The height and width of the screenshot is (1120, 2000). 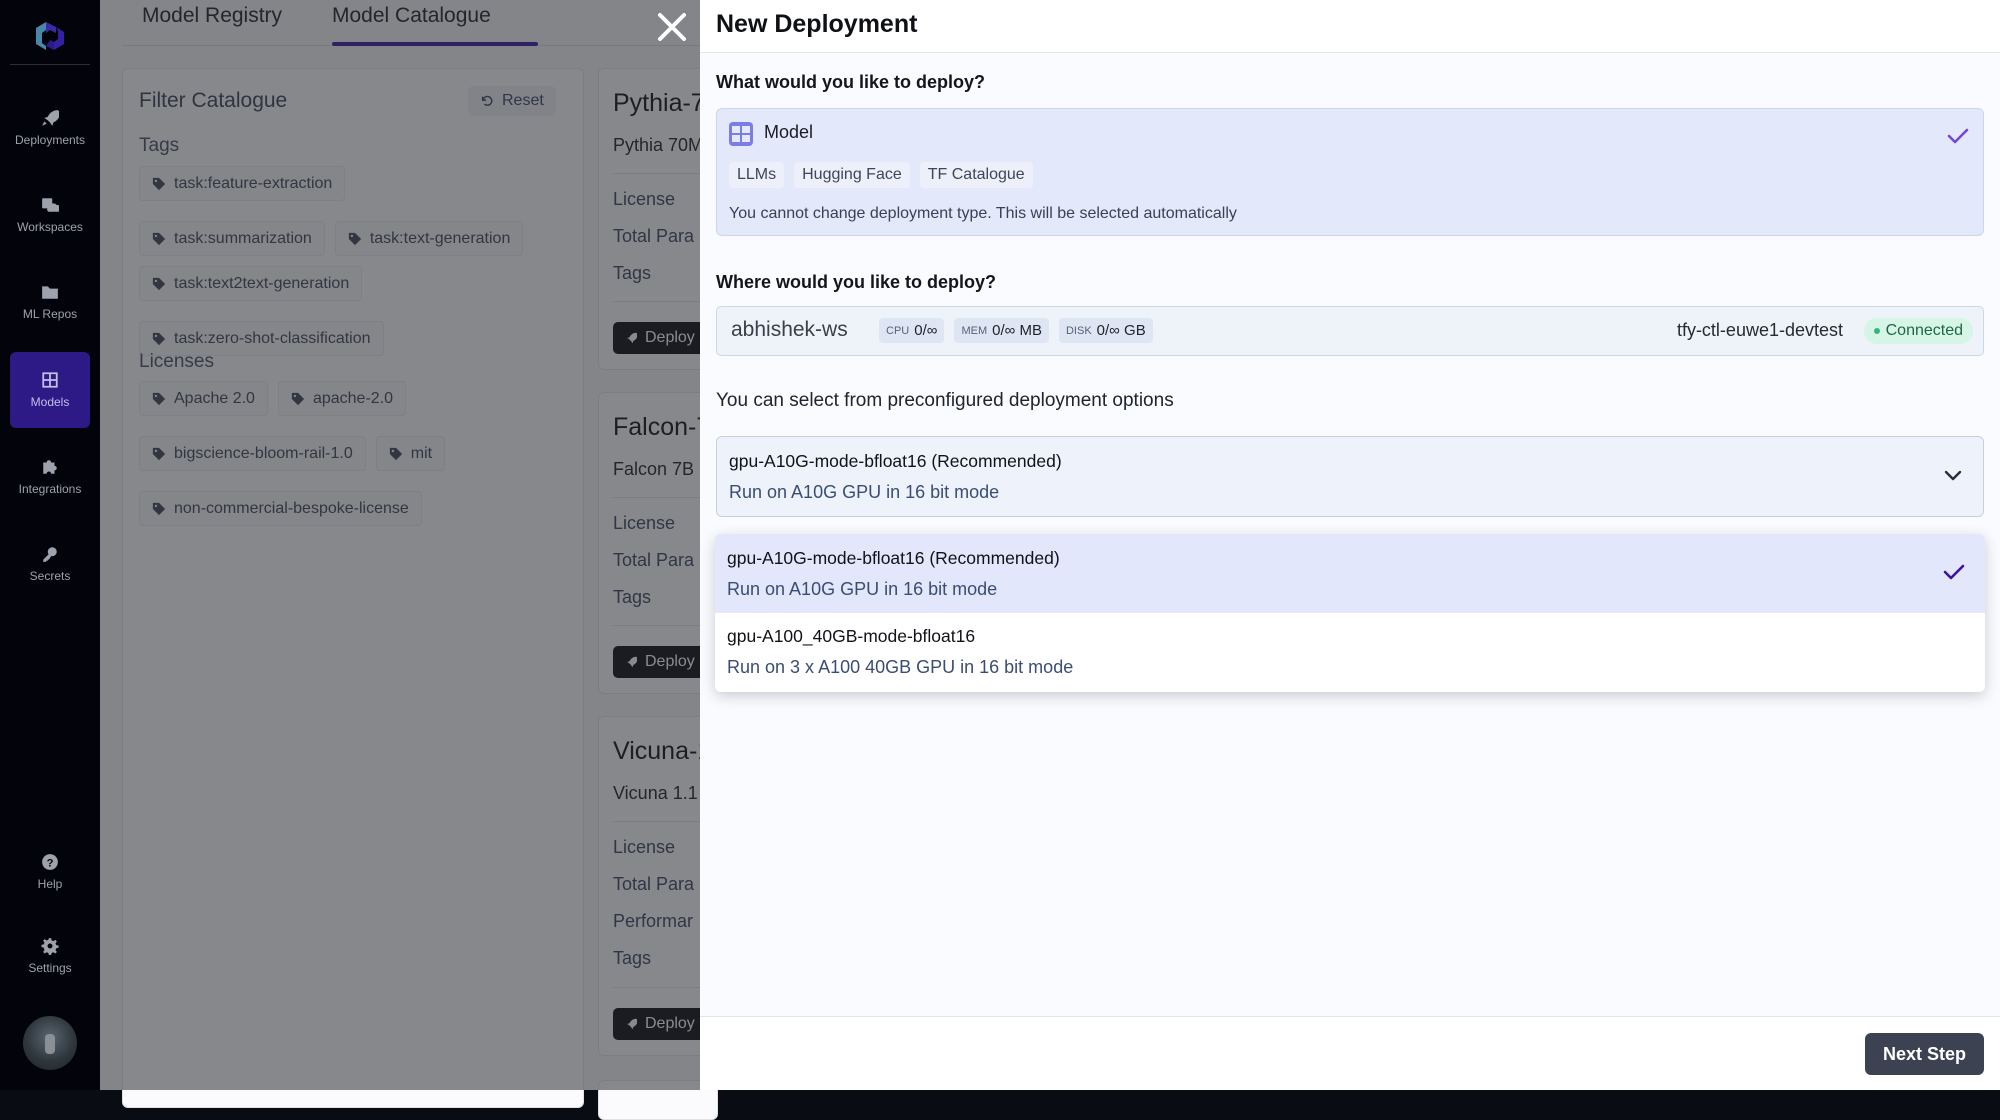 What do you see at coordinates (50, 564) in the screenshot?
I see `sidebar-item-secrets: Secrets` at bounding box center [50, 564].